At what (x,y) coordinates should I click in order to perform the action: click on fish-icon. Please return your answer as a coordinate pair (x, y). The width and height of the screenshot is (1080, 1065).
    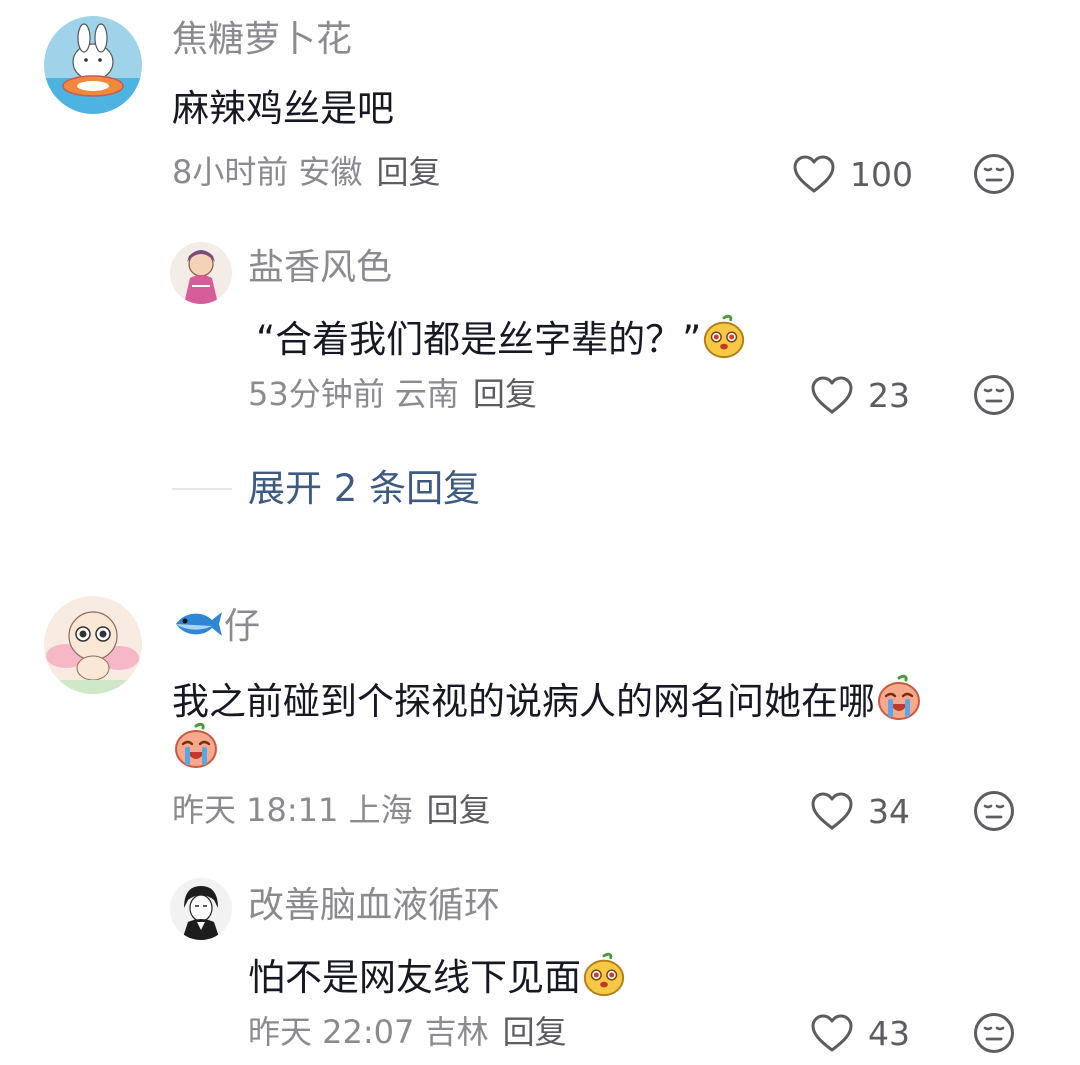
    Looking at the image, I should click on (198, 624).